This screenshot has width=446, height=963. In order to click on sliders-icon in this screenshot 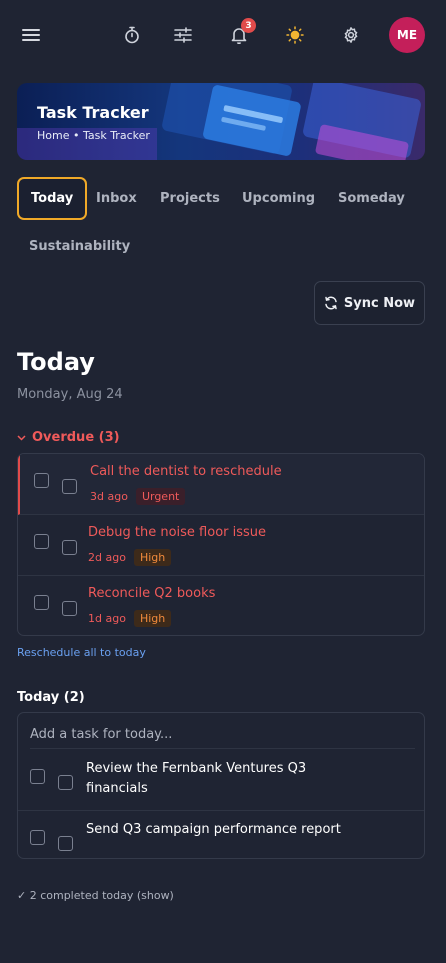, I will do `click(183, 35)`.